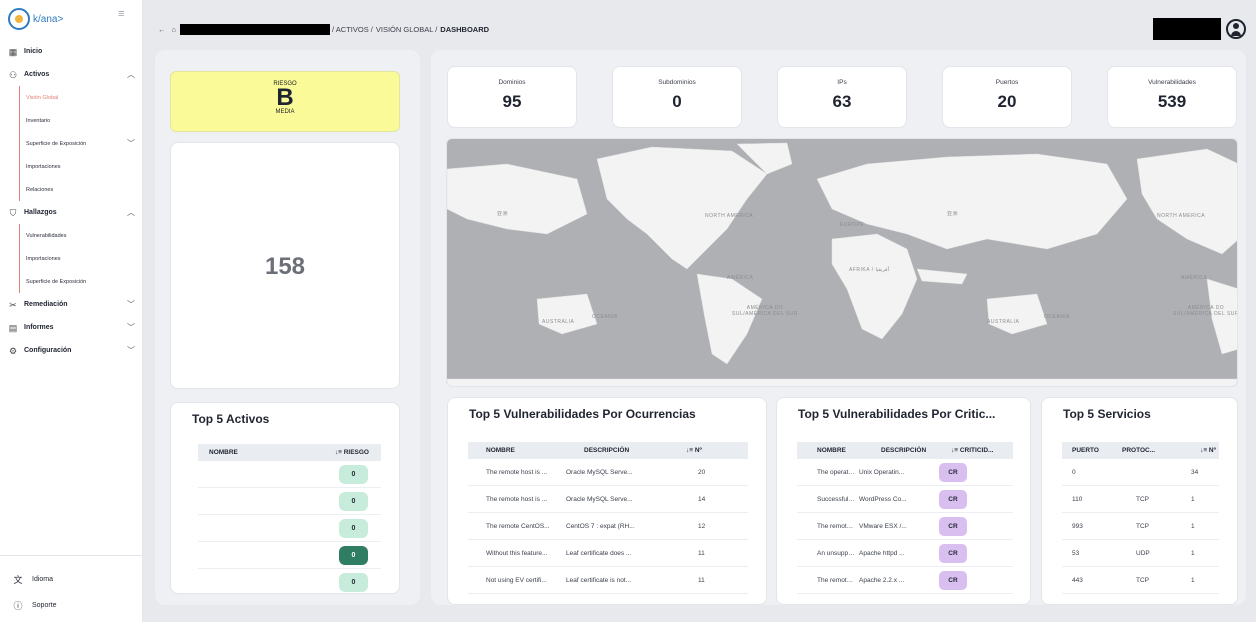 This screenshot has height=622, width=1256. Describe the element at coordinates (81, 120) in the screenshot. I see `sidebar-item-inventario: Inventario` at that location.